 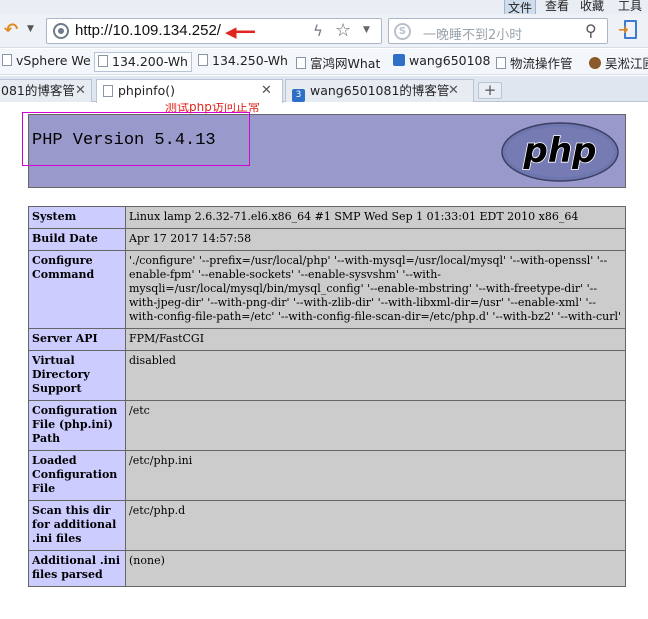 What do you see at coordinates (146, 90) in the screenshot?
I see `tab-label: phpinfo()` at bounding box center [146, 90].